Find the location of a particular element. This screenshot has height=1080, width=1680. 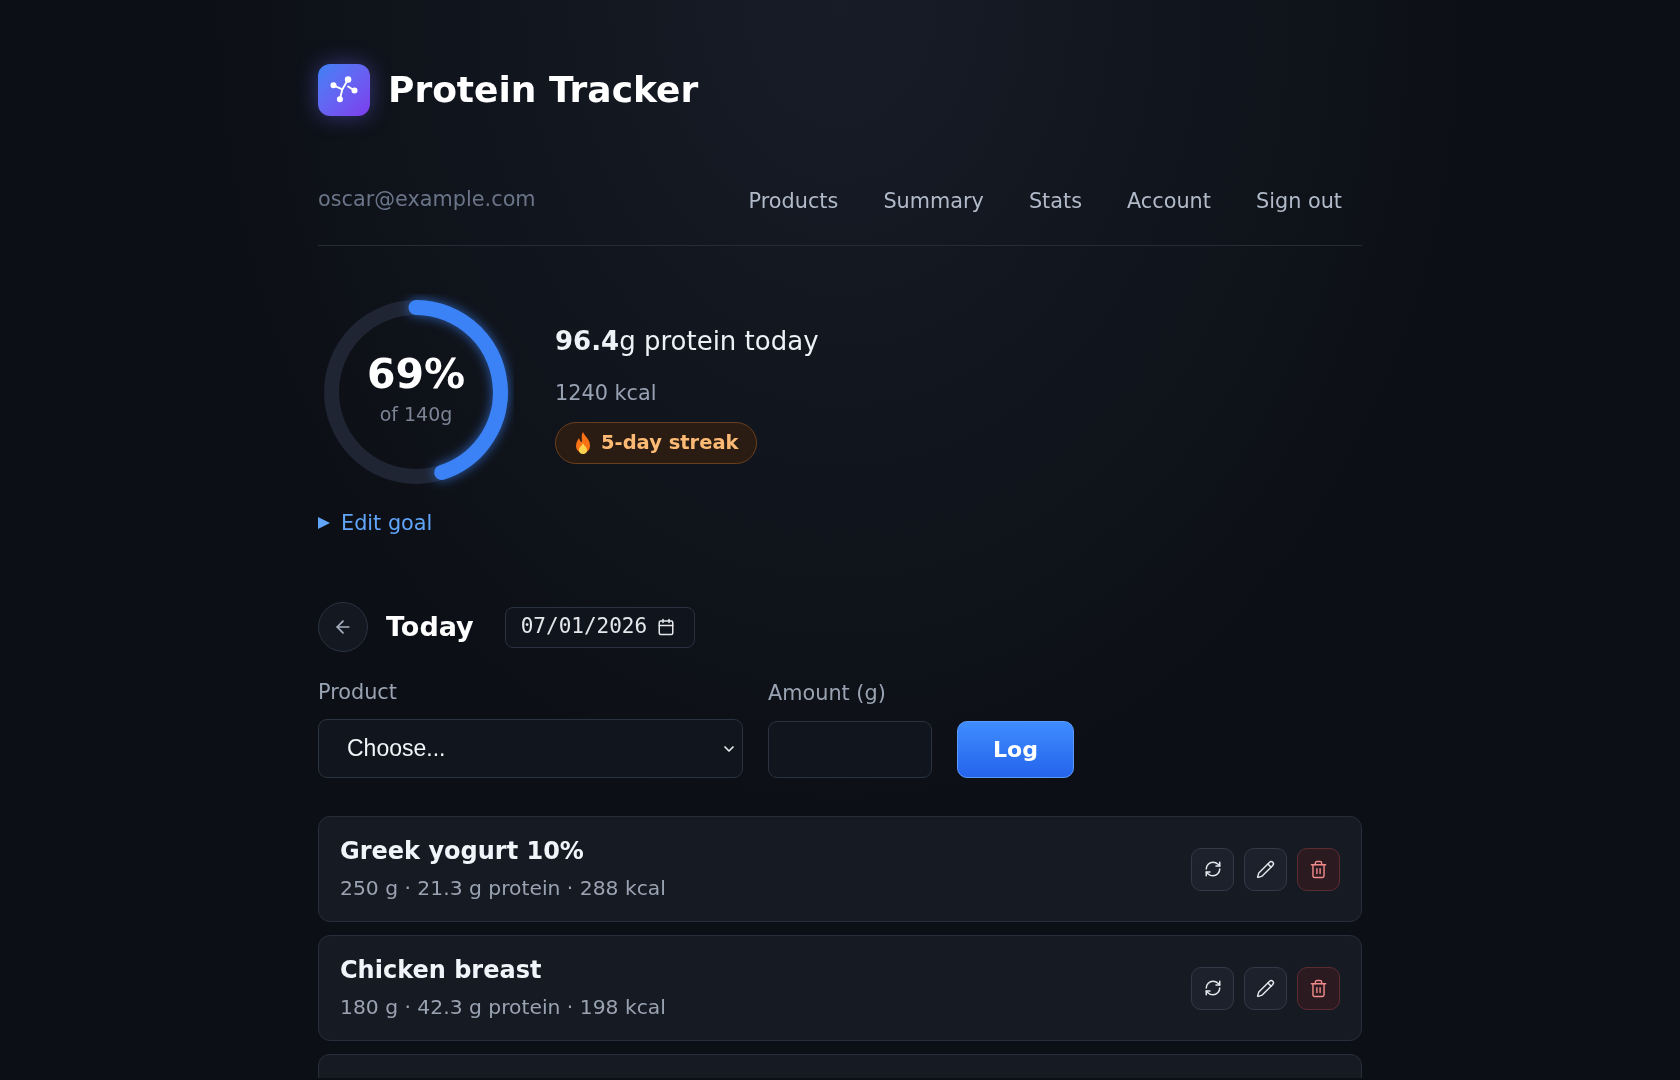

flame-icon is located at coordinates (583, 442).